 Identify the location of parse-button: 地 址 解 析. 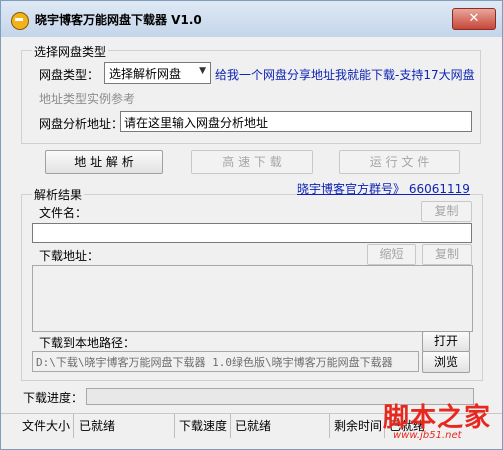
(104, 162).